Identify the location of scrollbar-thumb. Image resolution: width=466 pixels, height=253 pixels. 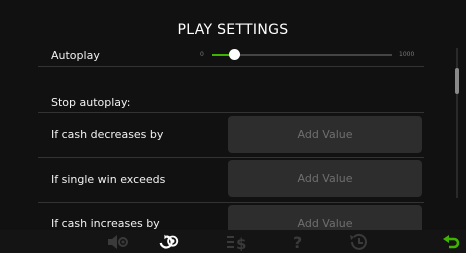
(457, 81).